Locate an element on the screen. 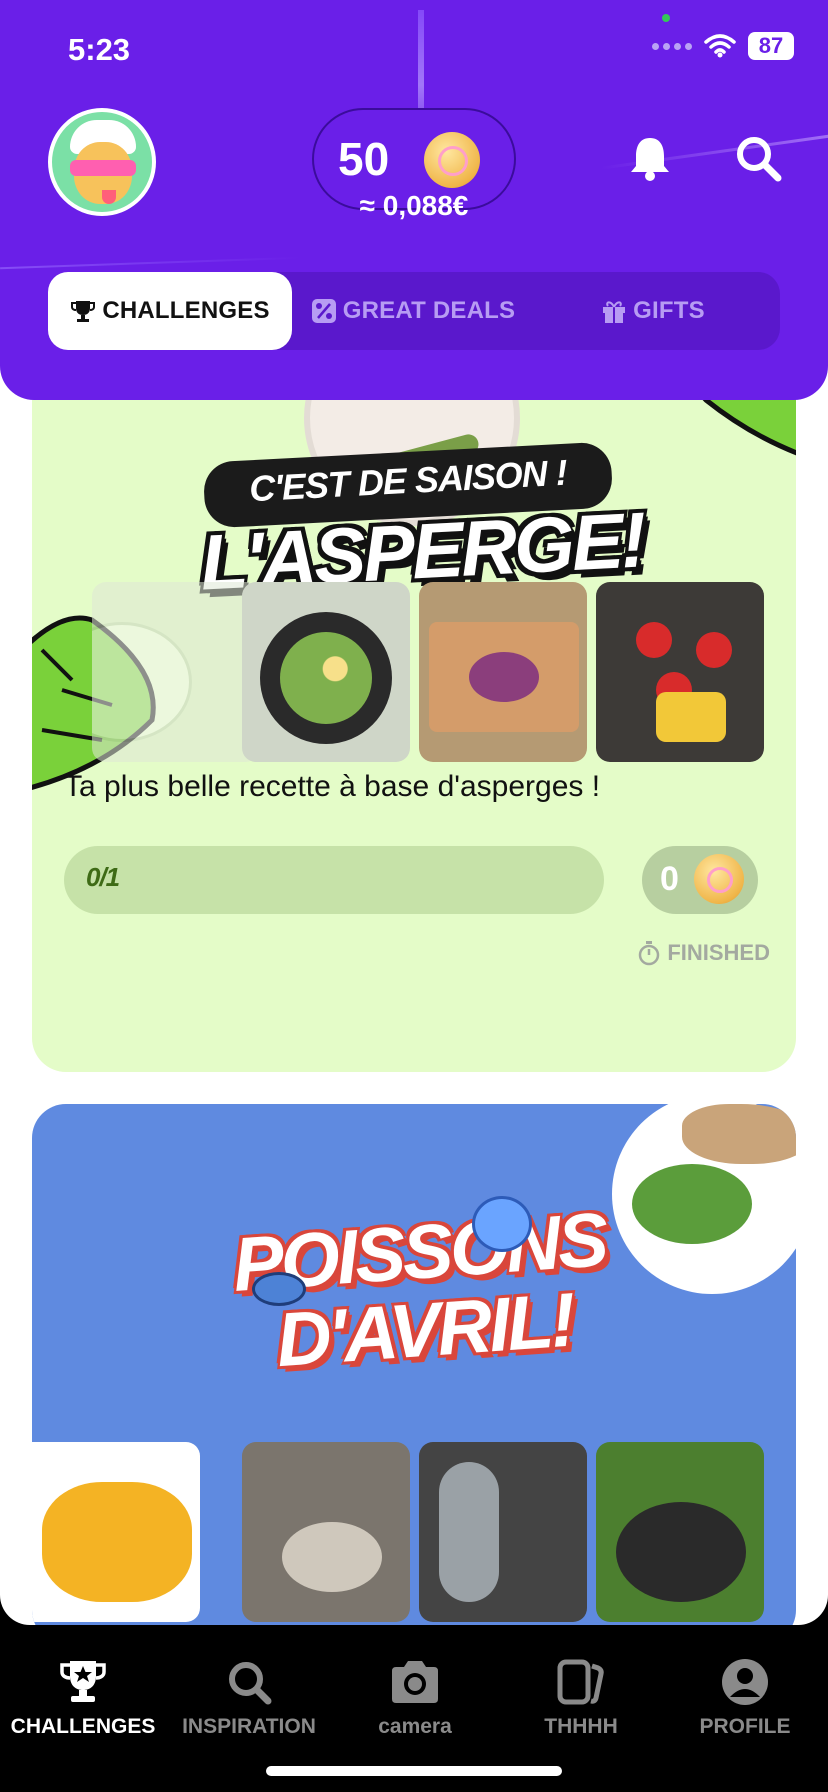 Image resolution: width=828 pixels, height=1792 pixels. bell-icon is located at coordinates (650, 160).